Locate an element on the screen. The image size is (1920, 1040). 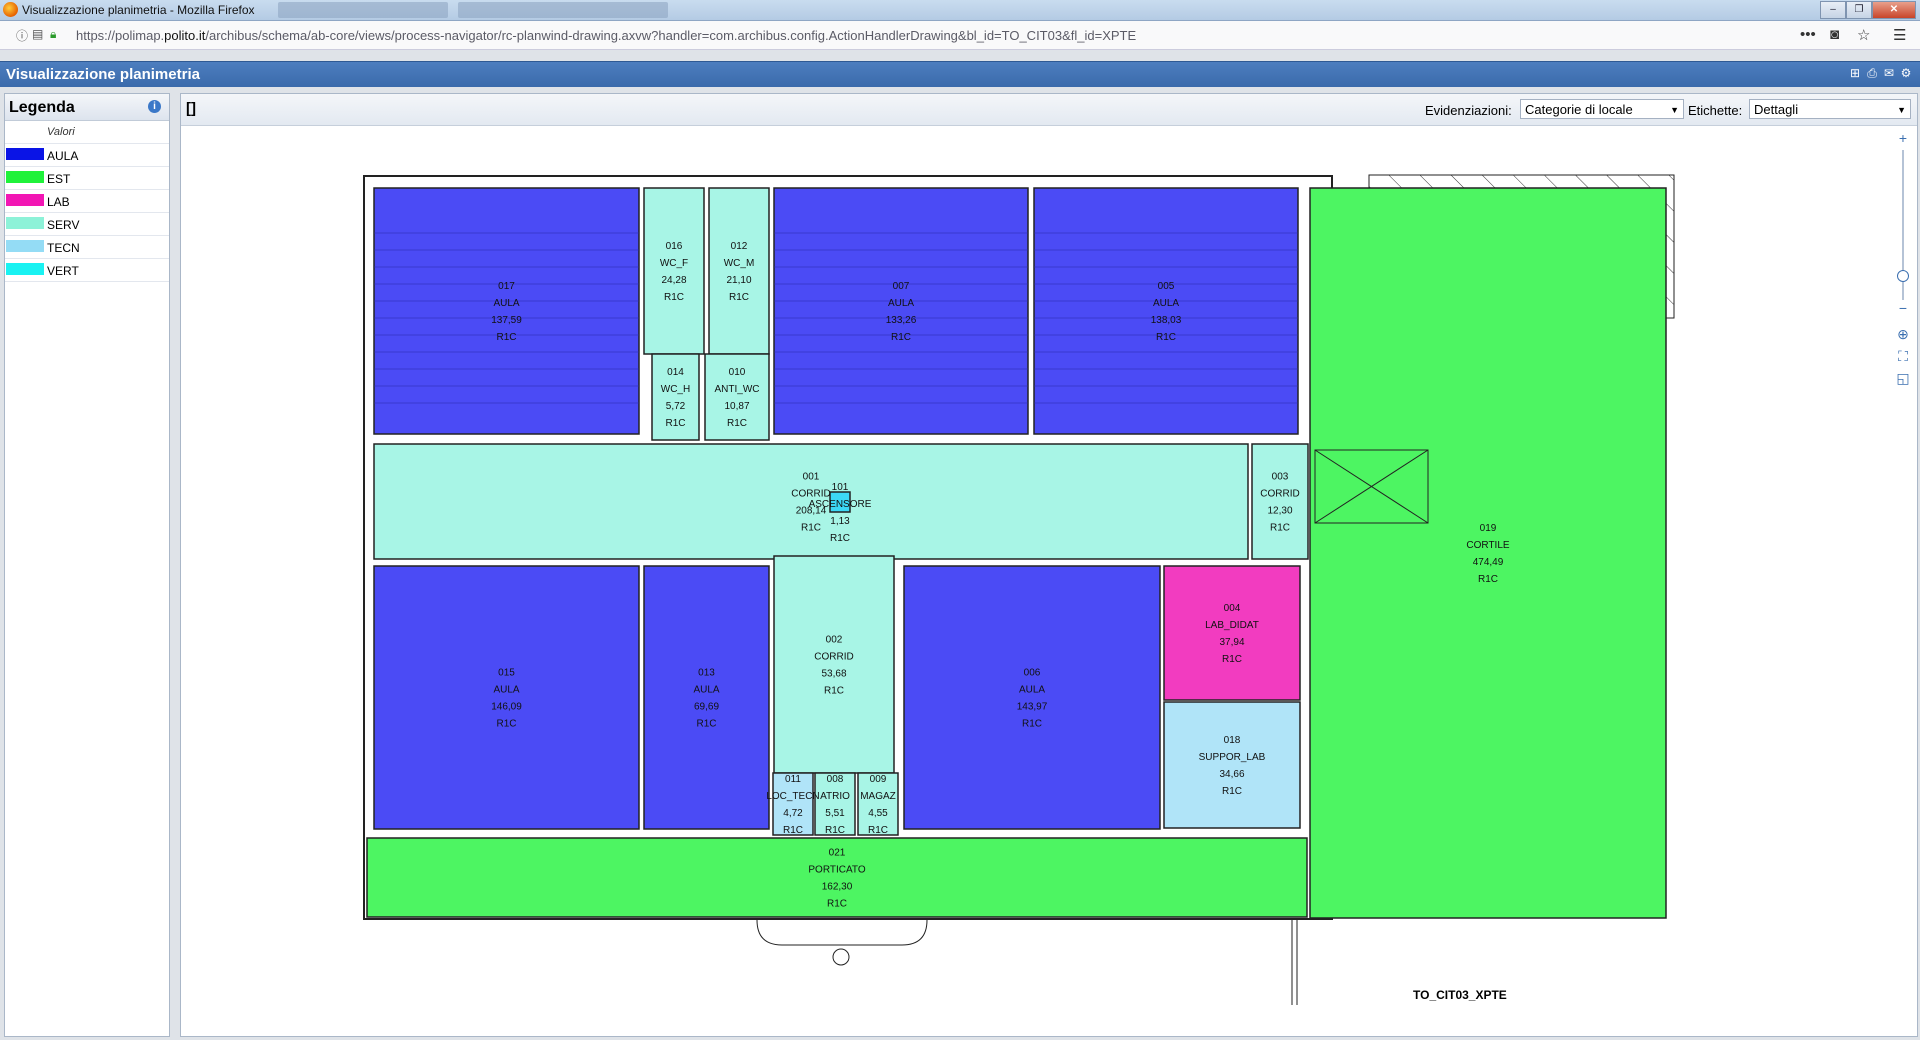
zoom-extent-icon: ⛶ is located at coordinates (1903, 356).